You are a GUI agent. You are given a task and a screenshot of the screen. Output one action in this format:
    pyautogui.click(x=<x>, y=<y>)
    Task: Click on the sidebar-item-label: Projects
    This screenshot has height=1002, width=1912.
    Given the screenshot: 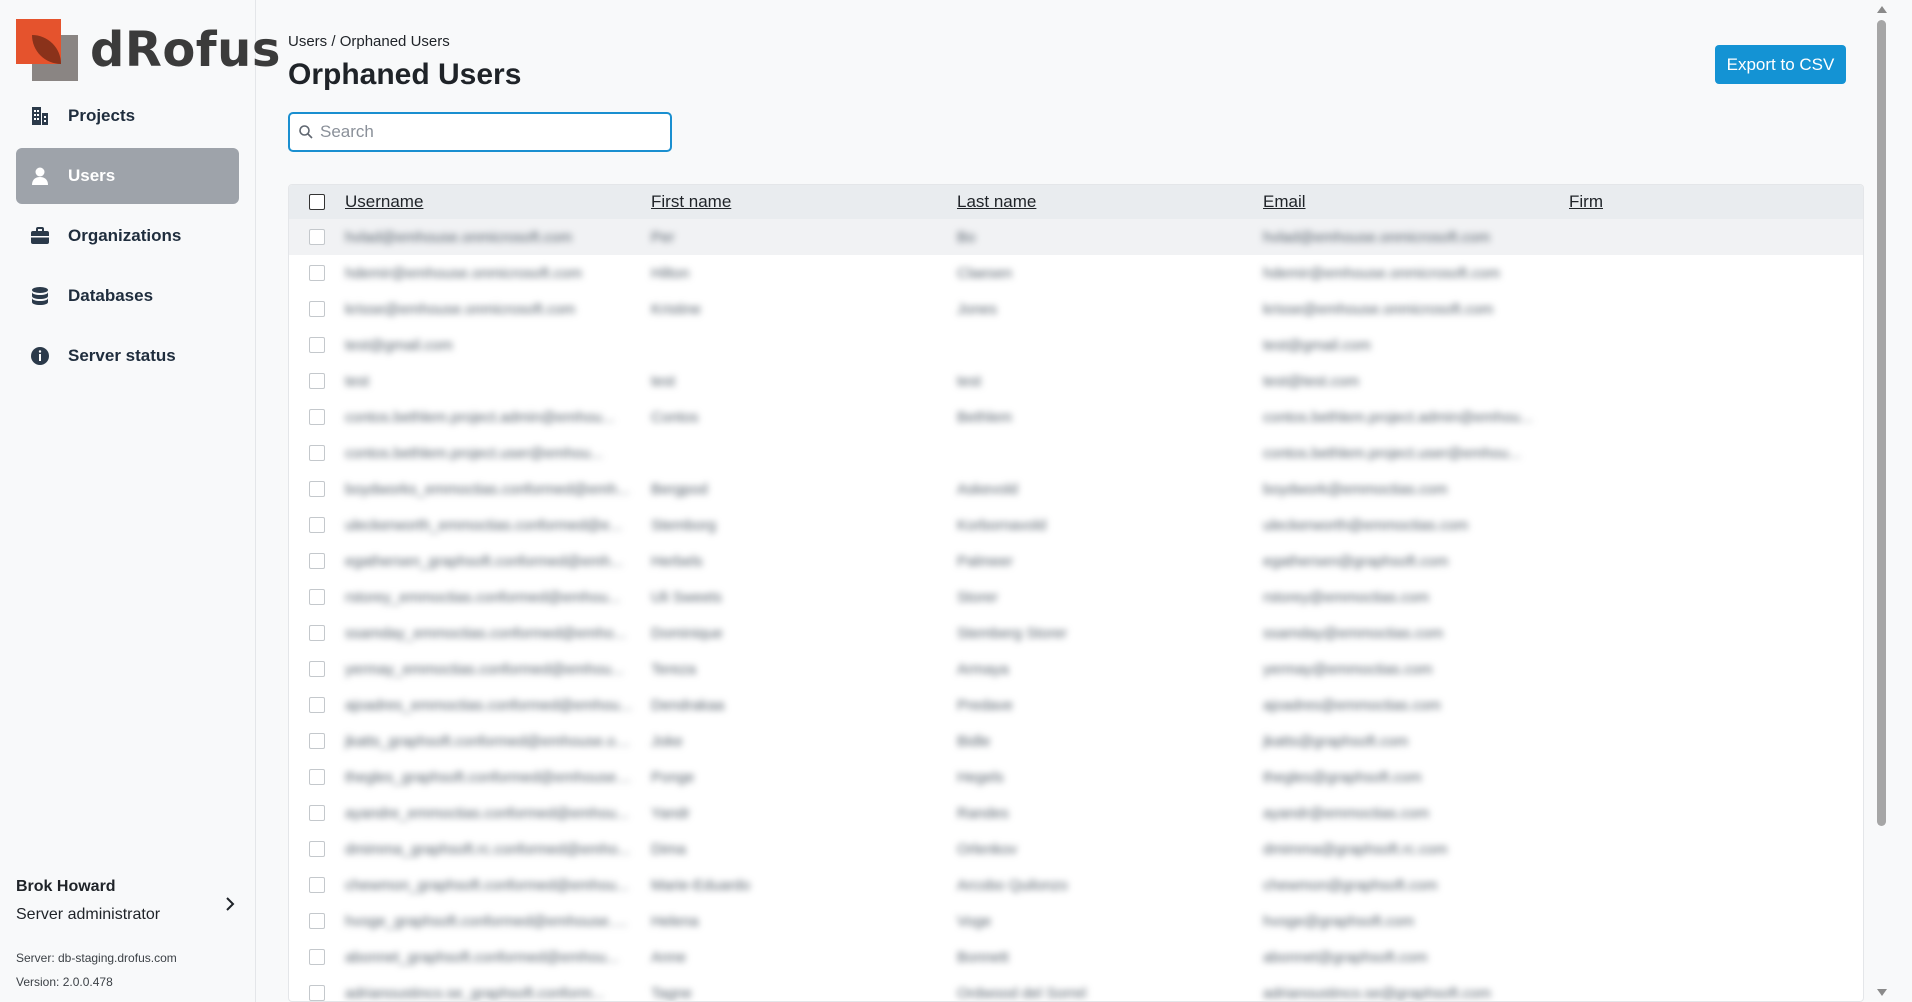 What is the action you would take?
    pyautogui.click(x=102, y=115)
    